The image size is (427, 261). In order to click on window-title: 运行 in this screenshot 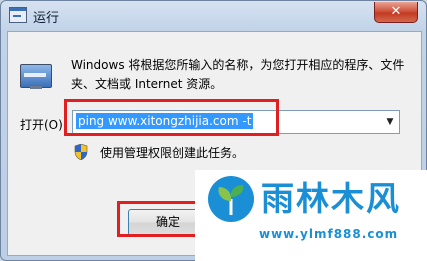, I will do `click(46, 18)`.